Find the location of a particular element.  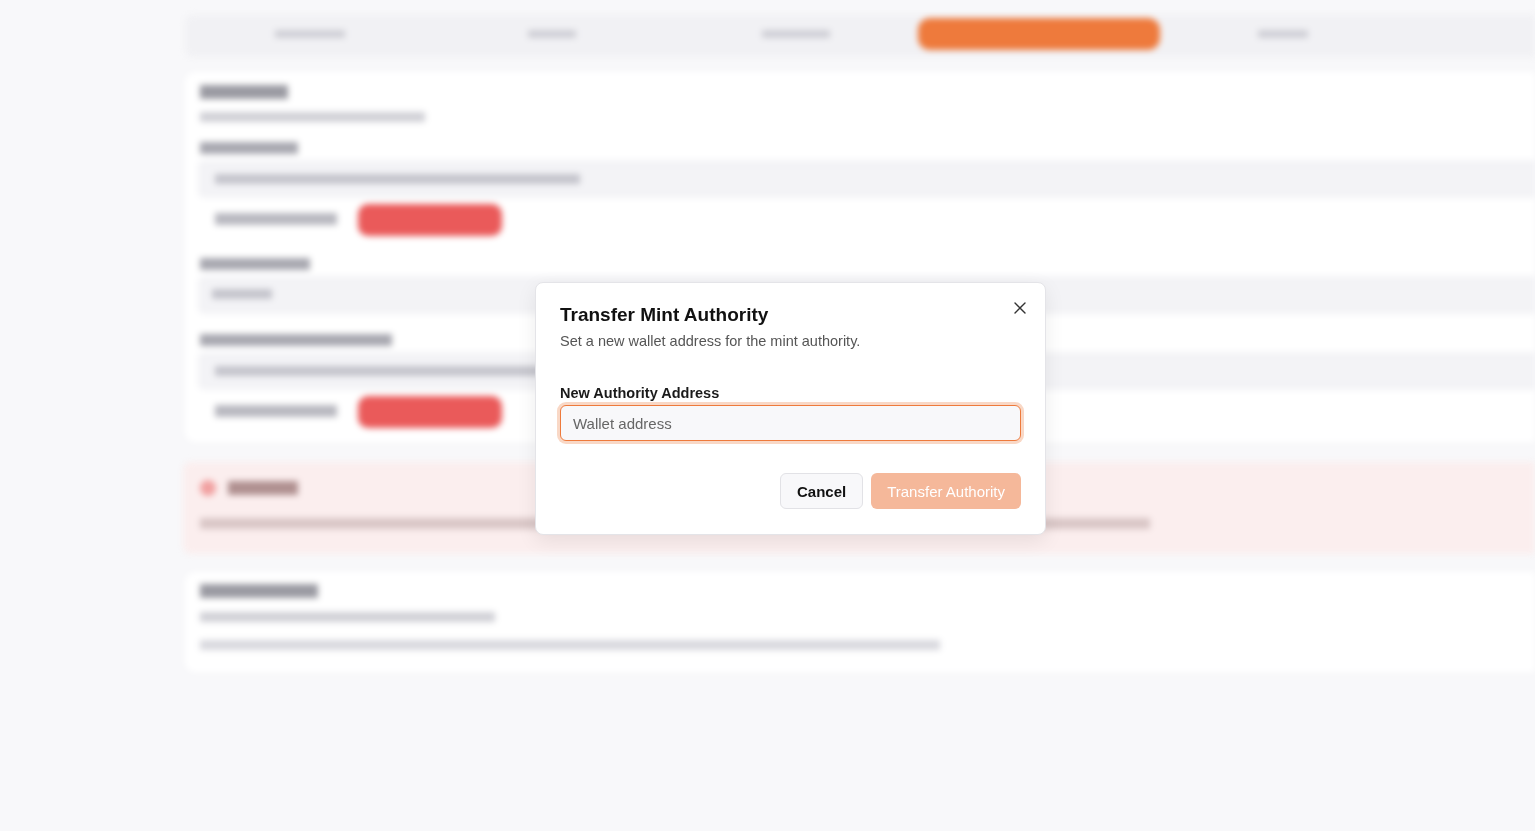

cancel-button: Cancel is located at coordinates (821, 491).